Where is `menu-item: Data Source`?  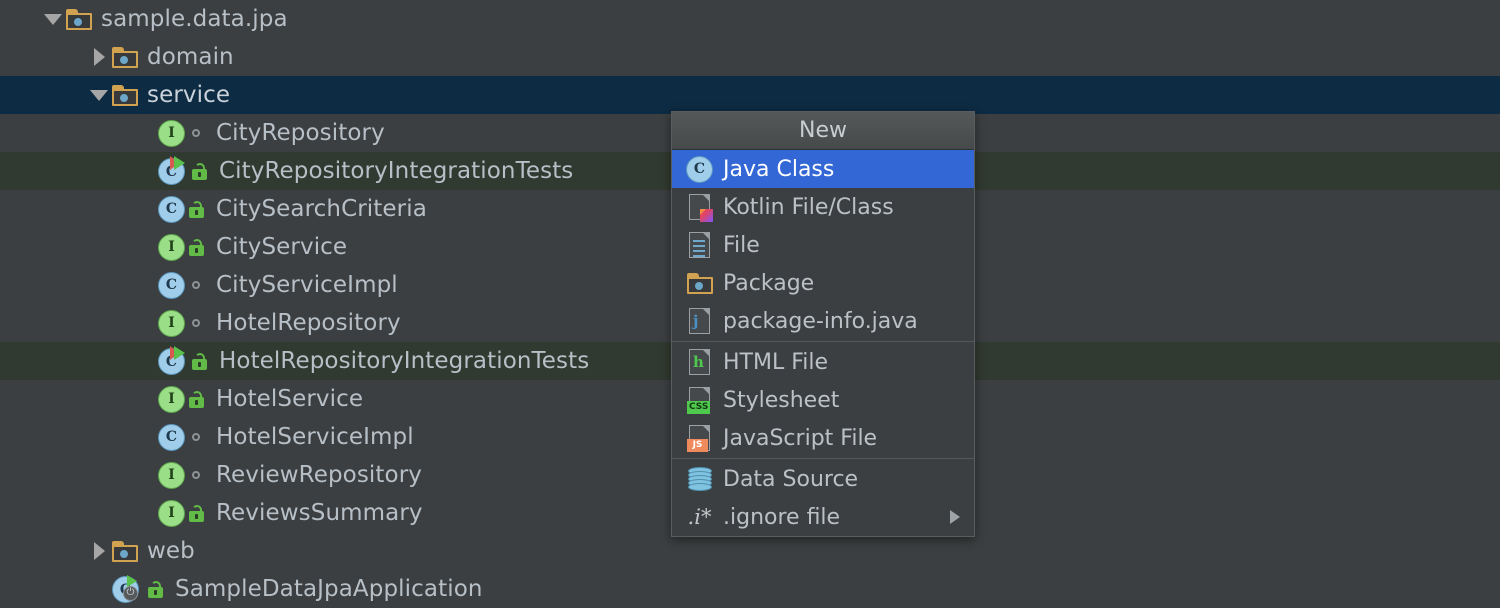 menu-item: Data Source is located at coordinates (823, 479).